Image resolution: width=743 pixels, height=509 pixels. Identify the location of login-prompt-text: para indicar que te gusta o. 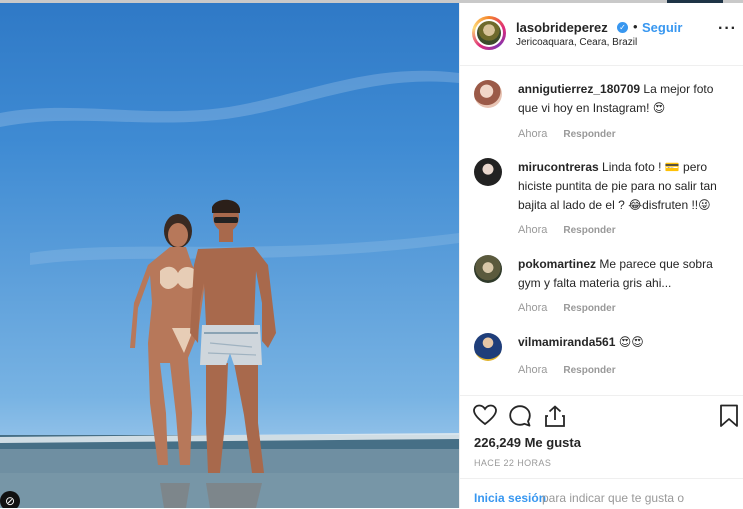
(613, 498).